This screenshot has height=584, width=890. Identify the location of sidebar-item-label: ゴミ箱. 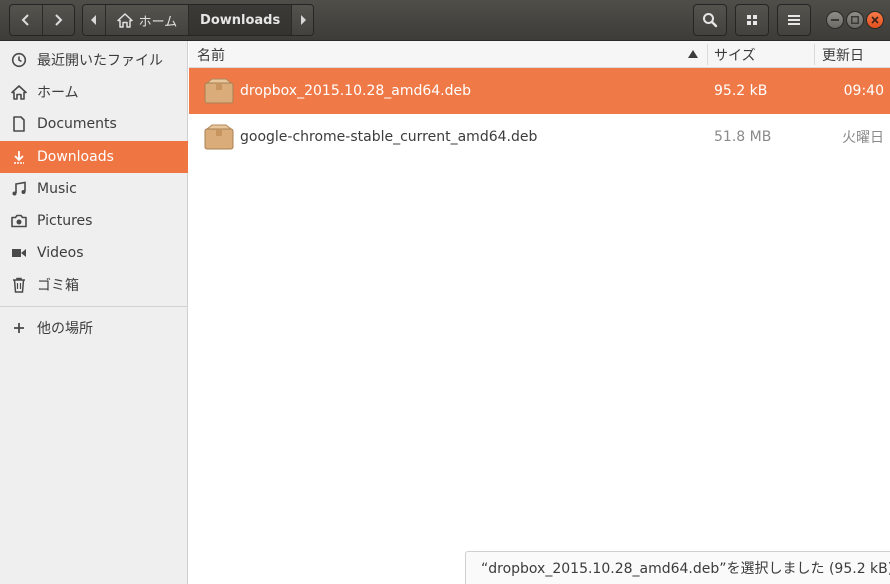
(58, 286).